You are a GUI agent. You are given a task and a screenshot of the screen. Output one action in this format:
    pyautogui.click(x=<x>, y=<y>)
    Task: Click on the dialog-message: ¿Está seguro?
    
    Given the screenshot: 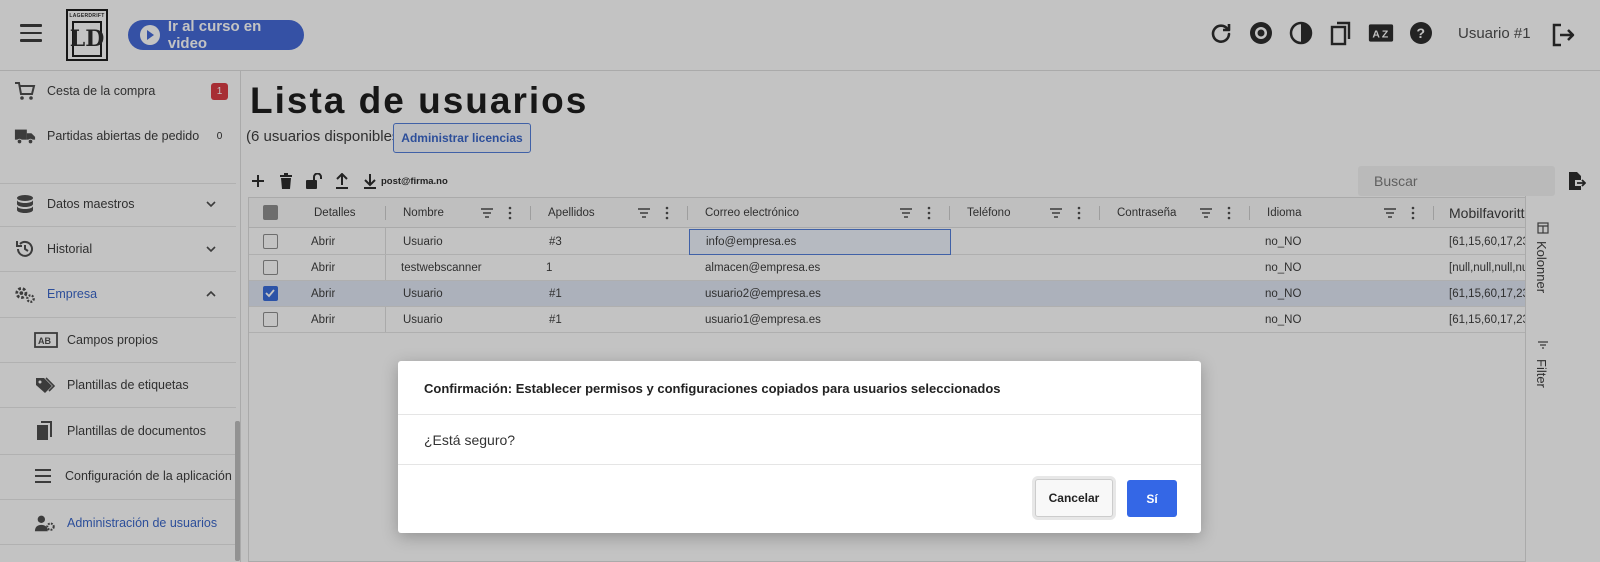 What is the action you would take?
    pyautogui.click(x=470, y=440)
    